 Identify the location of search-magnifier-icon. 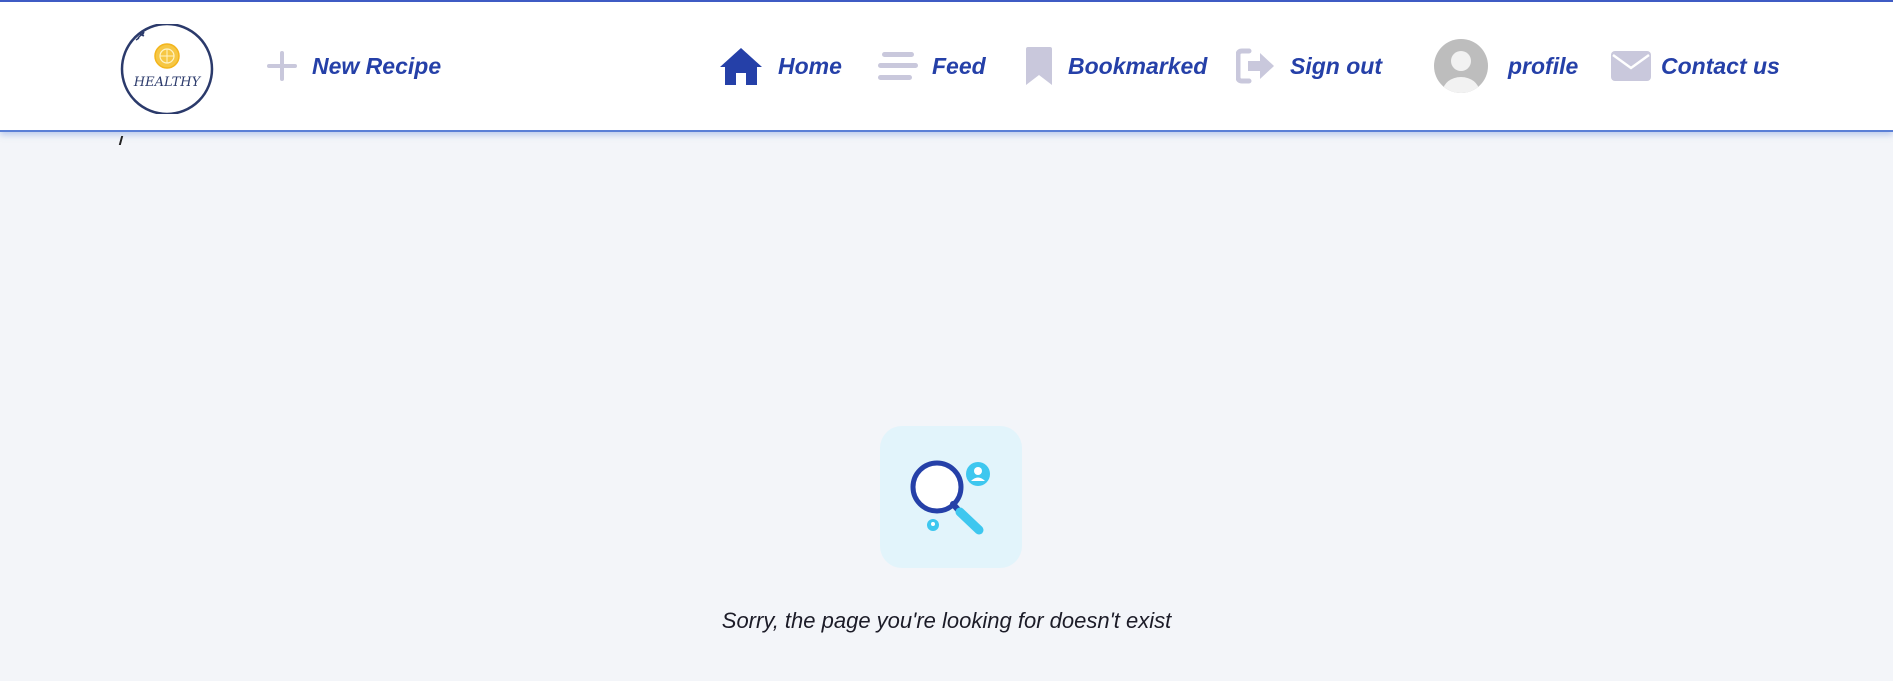
(950, 497).